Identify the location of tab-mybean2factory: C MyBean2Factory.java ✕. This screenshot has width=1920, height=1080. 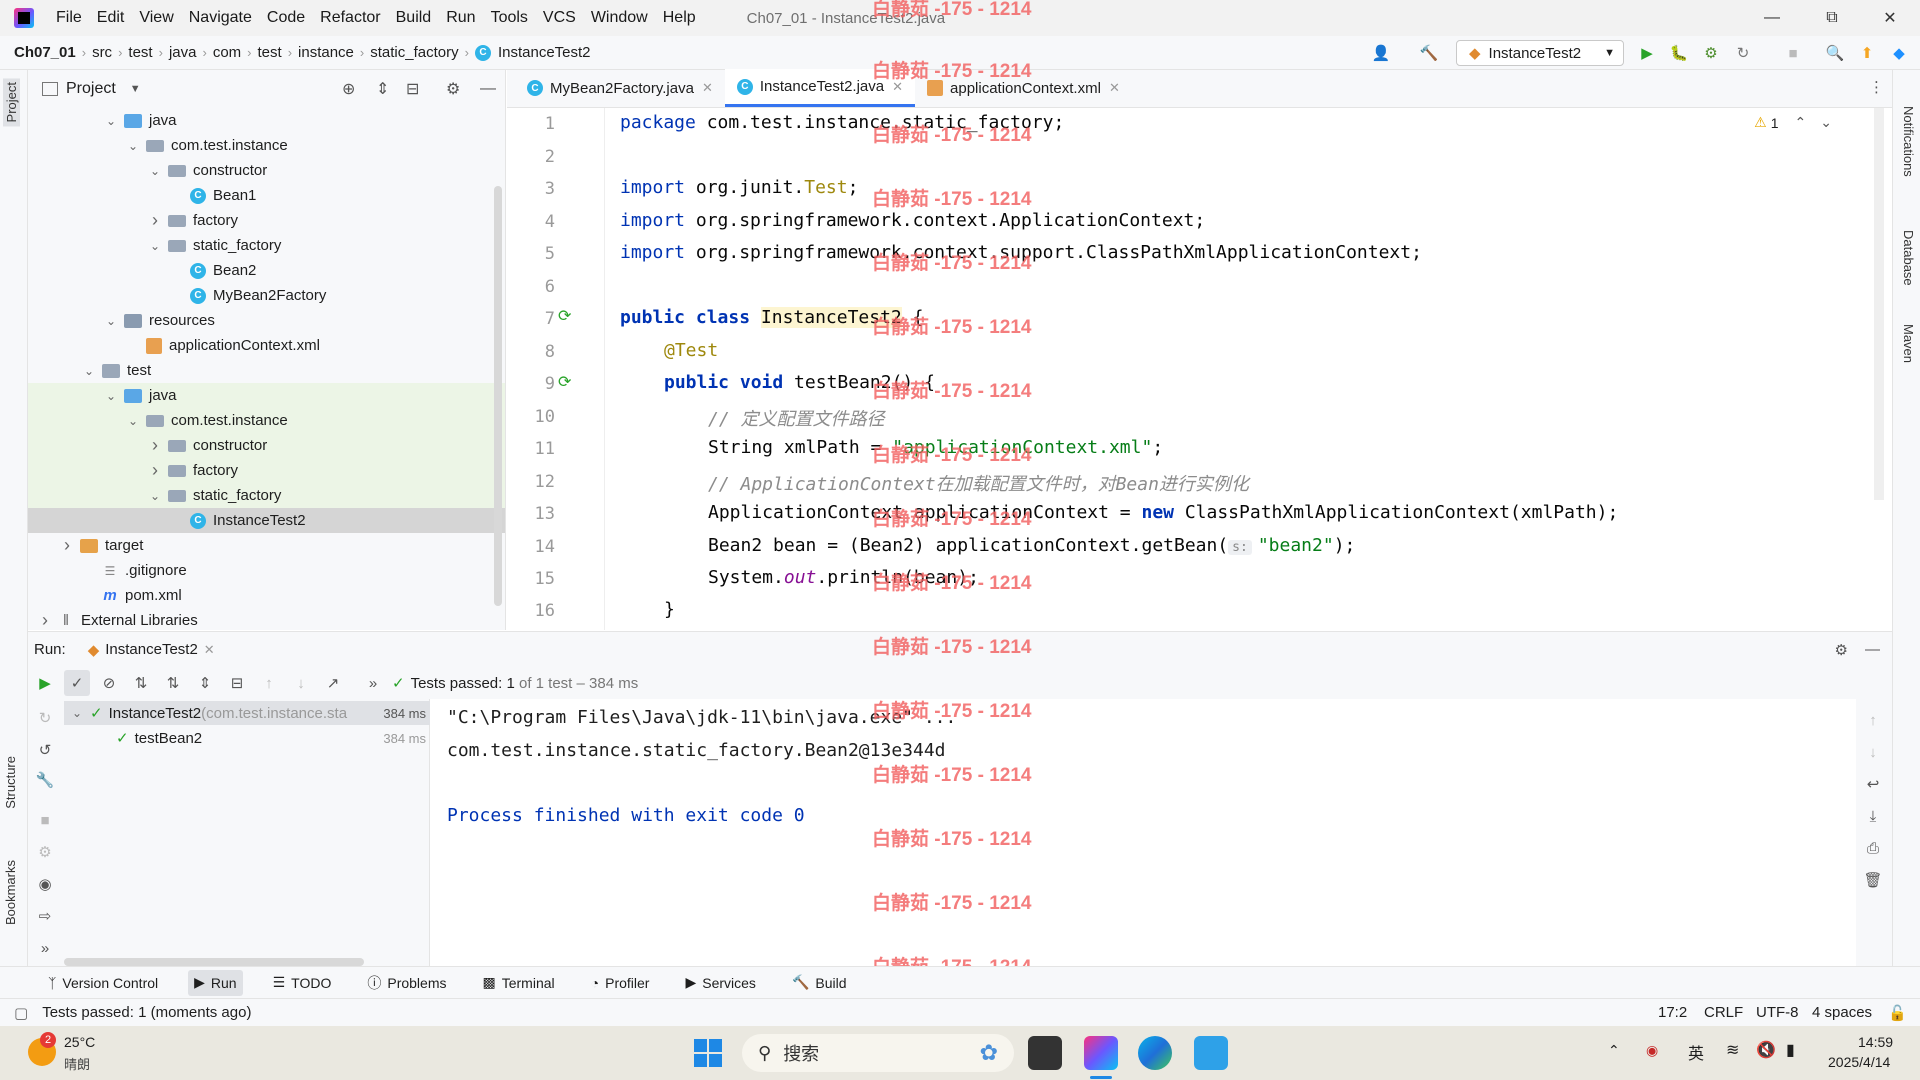
(620, 88).